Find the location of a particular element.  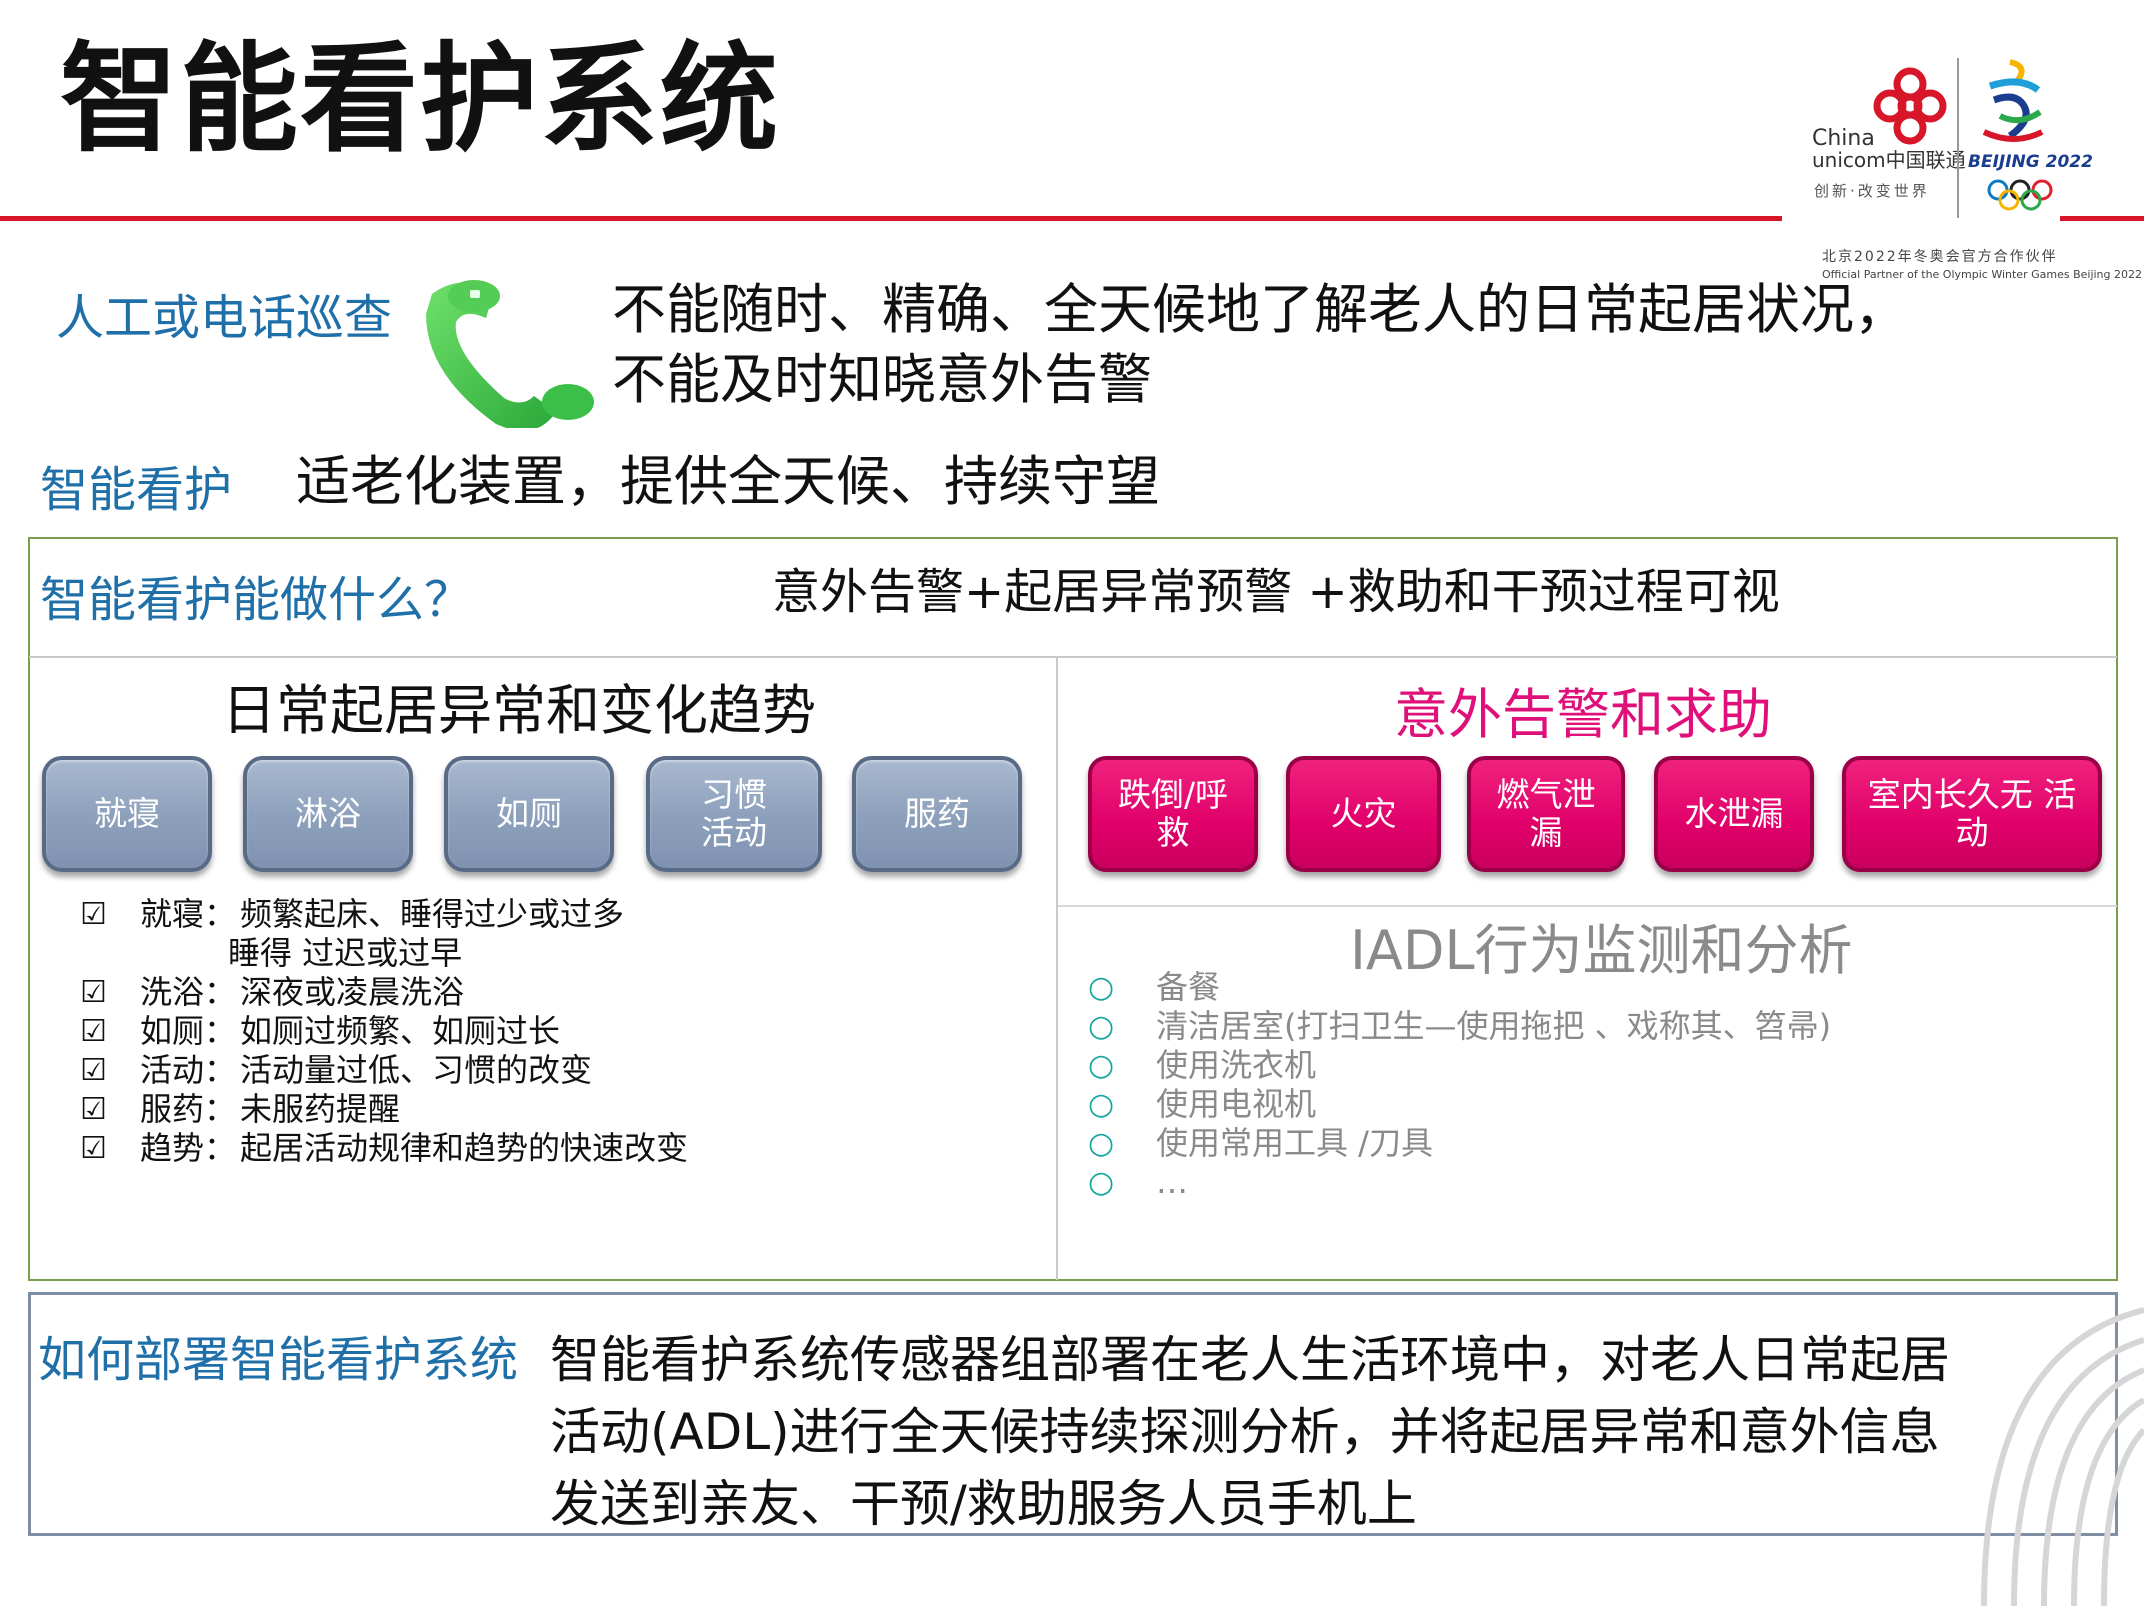

habit-activity-button-line-2: 活动 is located at coordinates (734, 832).